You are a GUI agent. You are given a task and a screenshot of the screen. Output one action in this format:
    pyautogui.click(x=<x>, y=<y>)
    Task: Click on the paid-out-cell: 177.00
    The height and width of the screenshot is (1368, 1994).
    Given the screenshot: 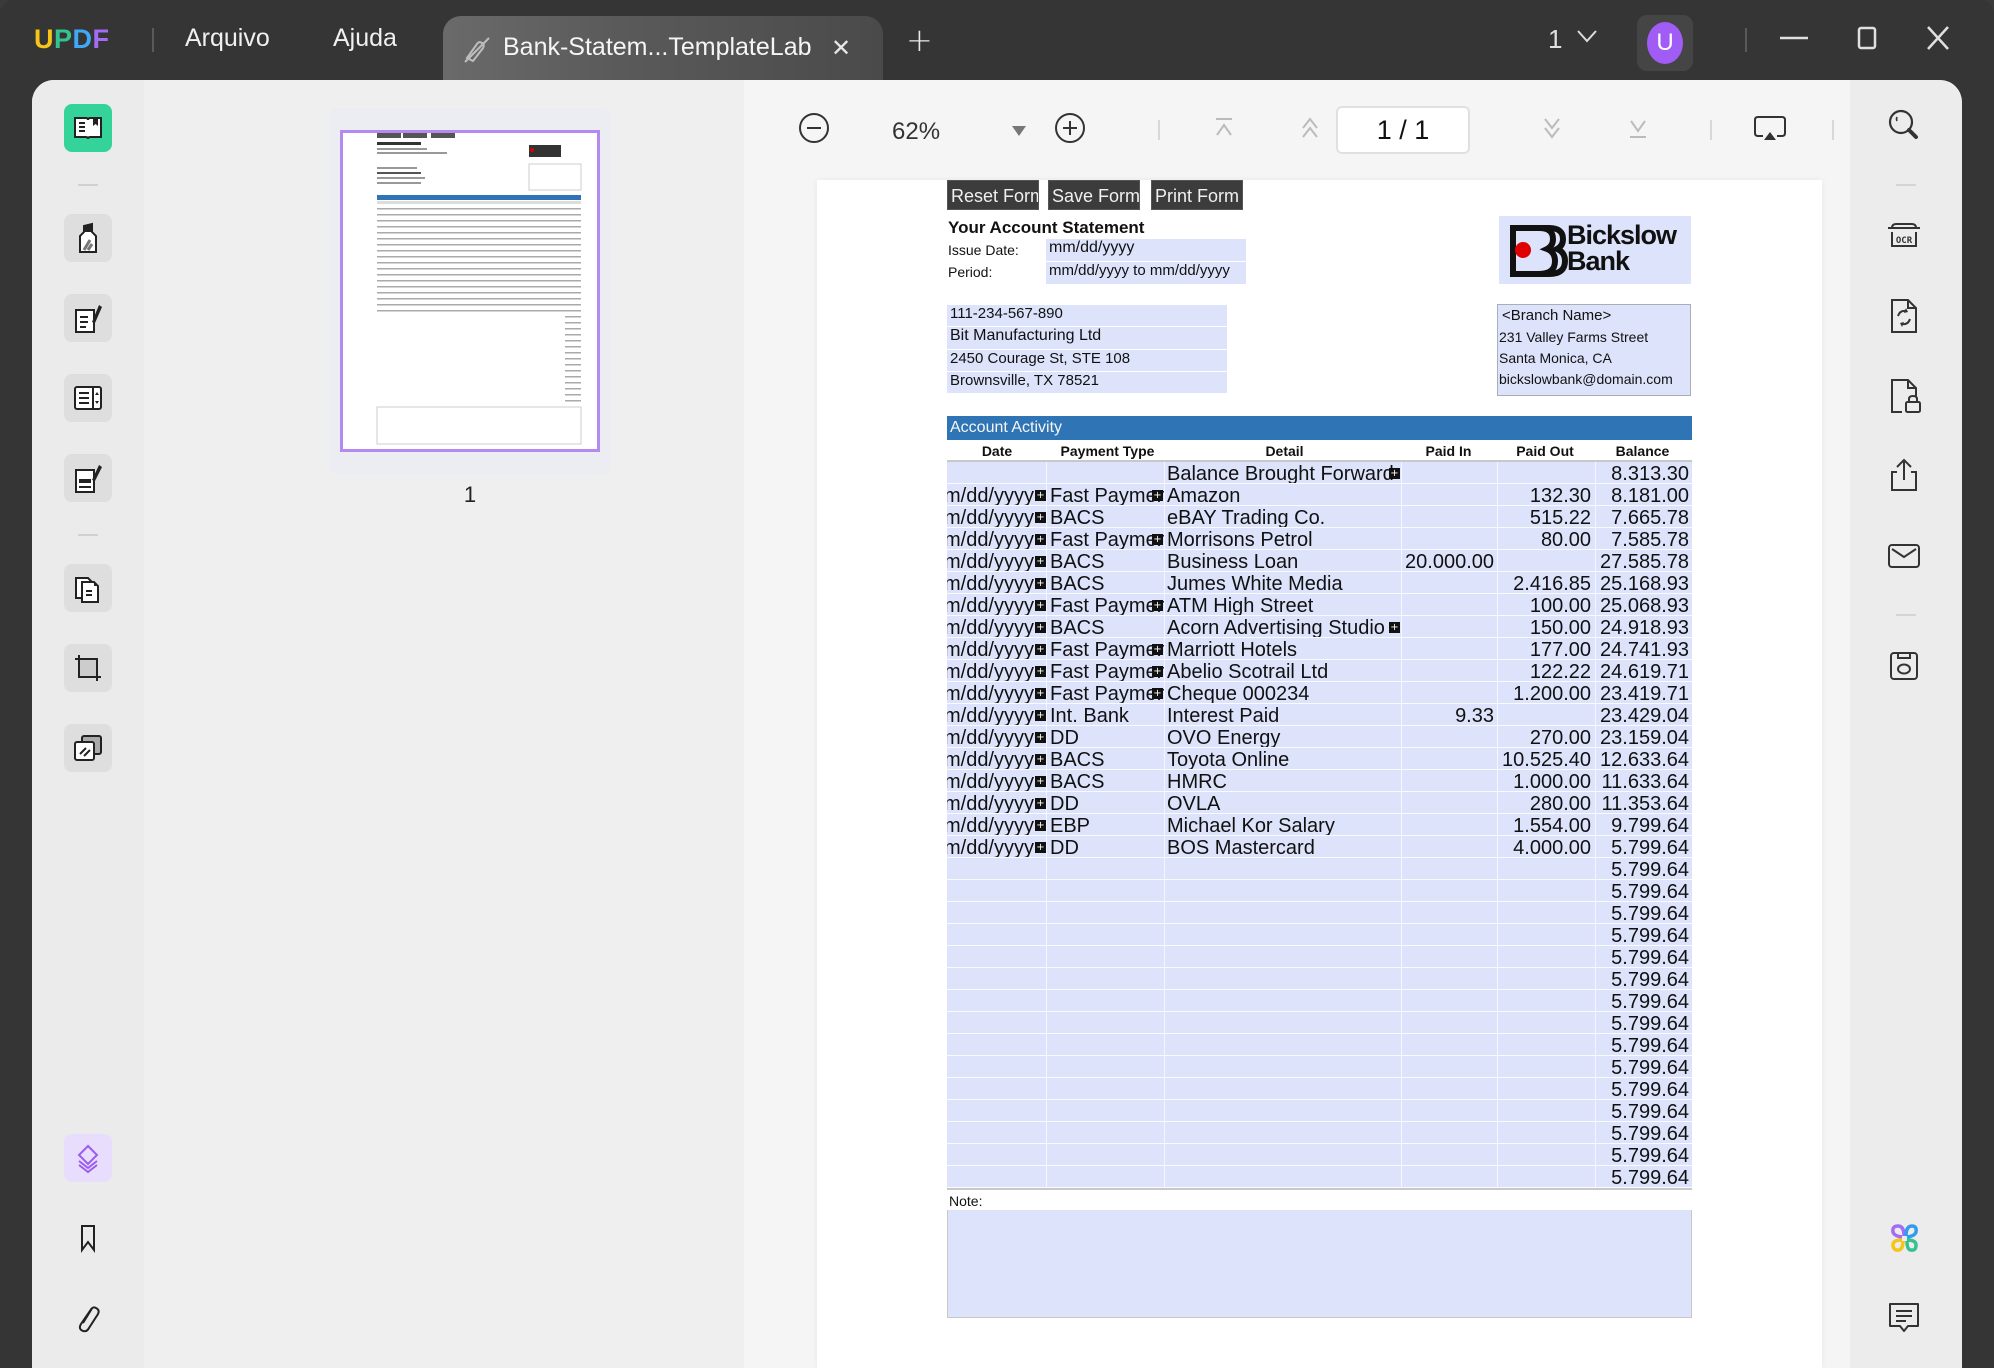 What is the action you would take?
    pyautogui.click(x=1547, y=648)
    